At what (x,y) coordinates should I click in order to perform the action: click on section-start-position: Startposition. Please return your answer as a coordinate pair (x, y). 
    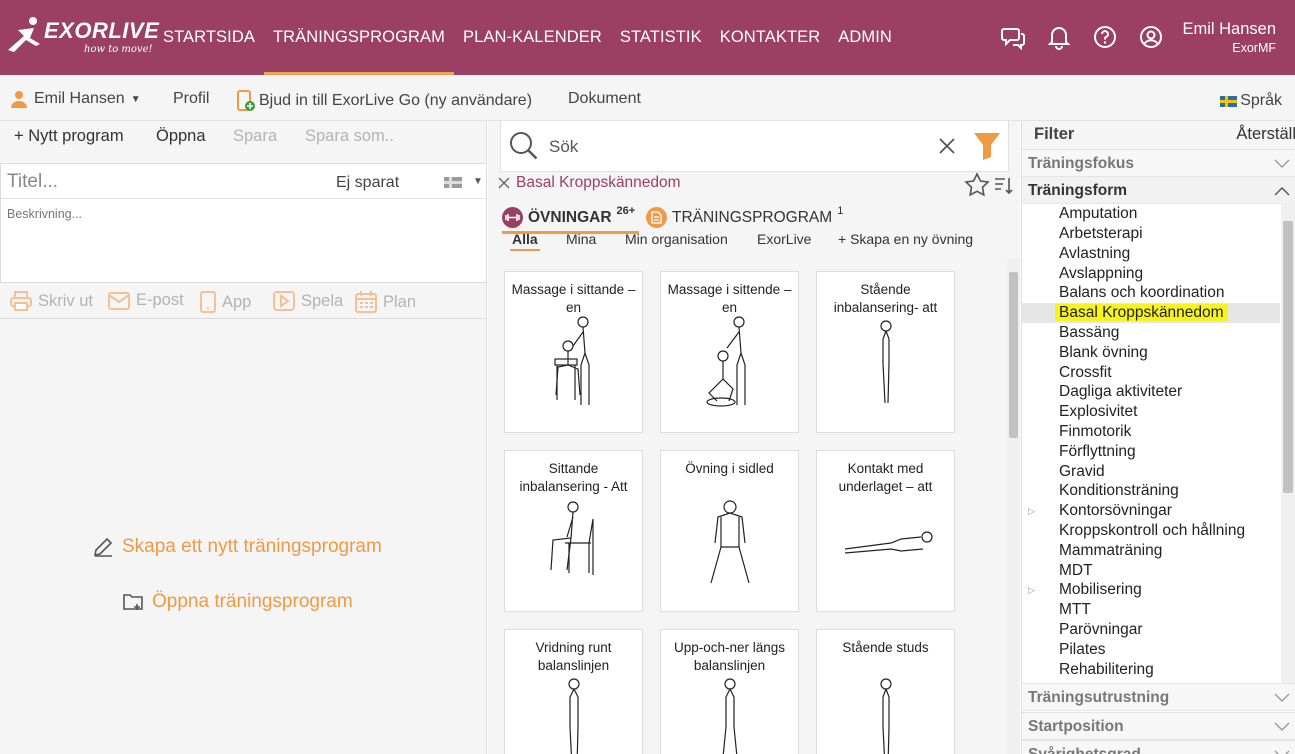
    Looking at the image, I should click on (1158, 726).